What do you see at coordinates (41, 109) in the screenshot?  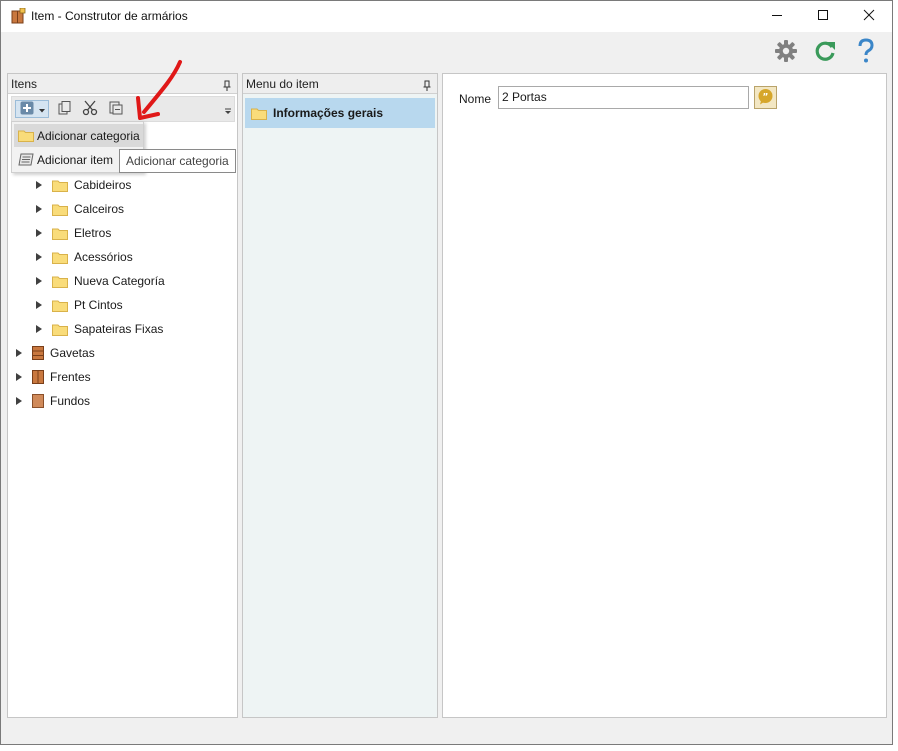 I see `dropdown-arrow-icon` at bounding box center [41, 109].